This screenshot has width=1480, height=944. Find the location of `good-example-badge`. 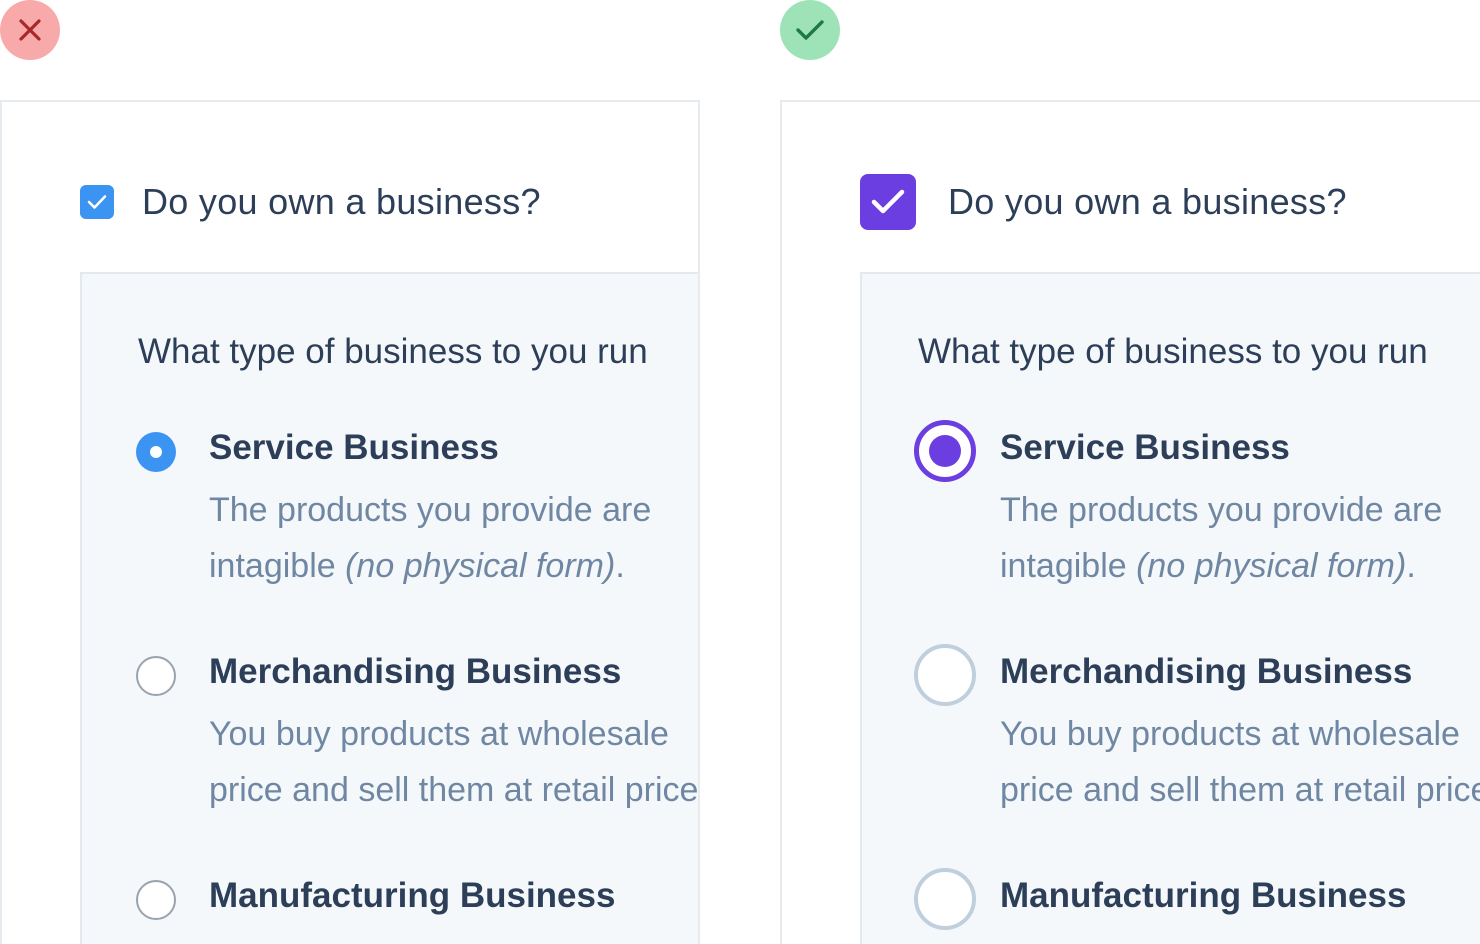

good-example-badge is located at coordinates (810, 30).